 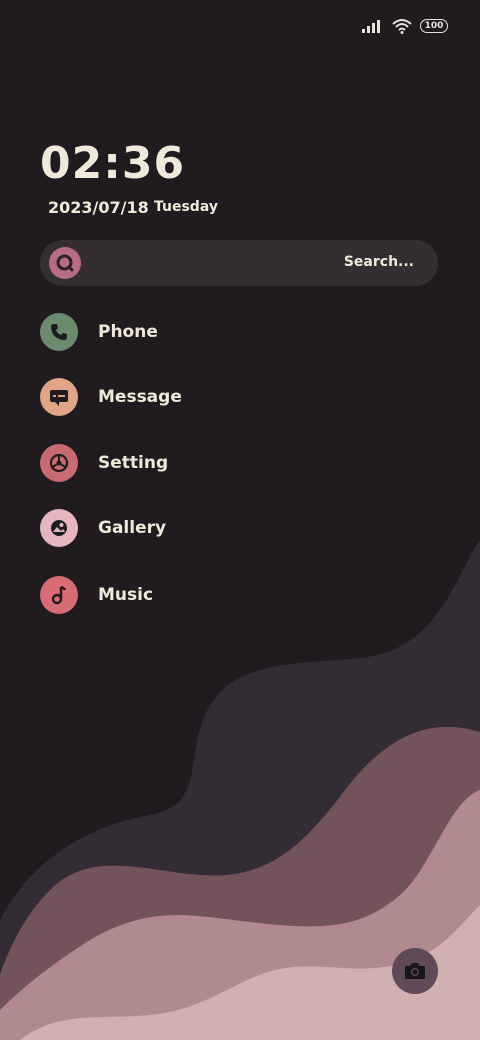 What do you see at coordinates (434, 26) in the screenshot?
I see `battery-indicator: 100` at bounding box center [434, 26].